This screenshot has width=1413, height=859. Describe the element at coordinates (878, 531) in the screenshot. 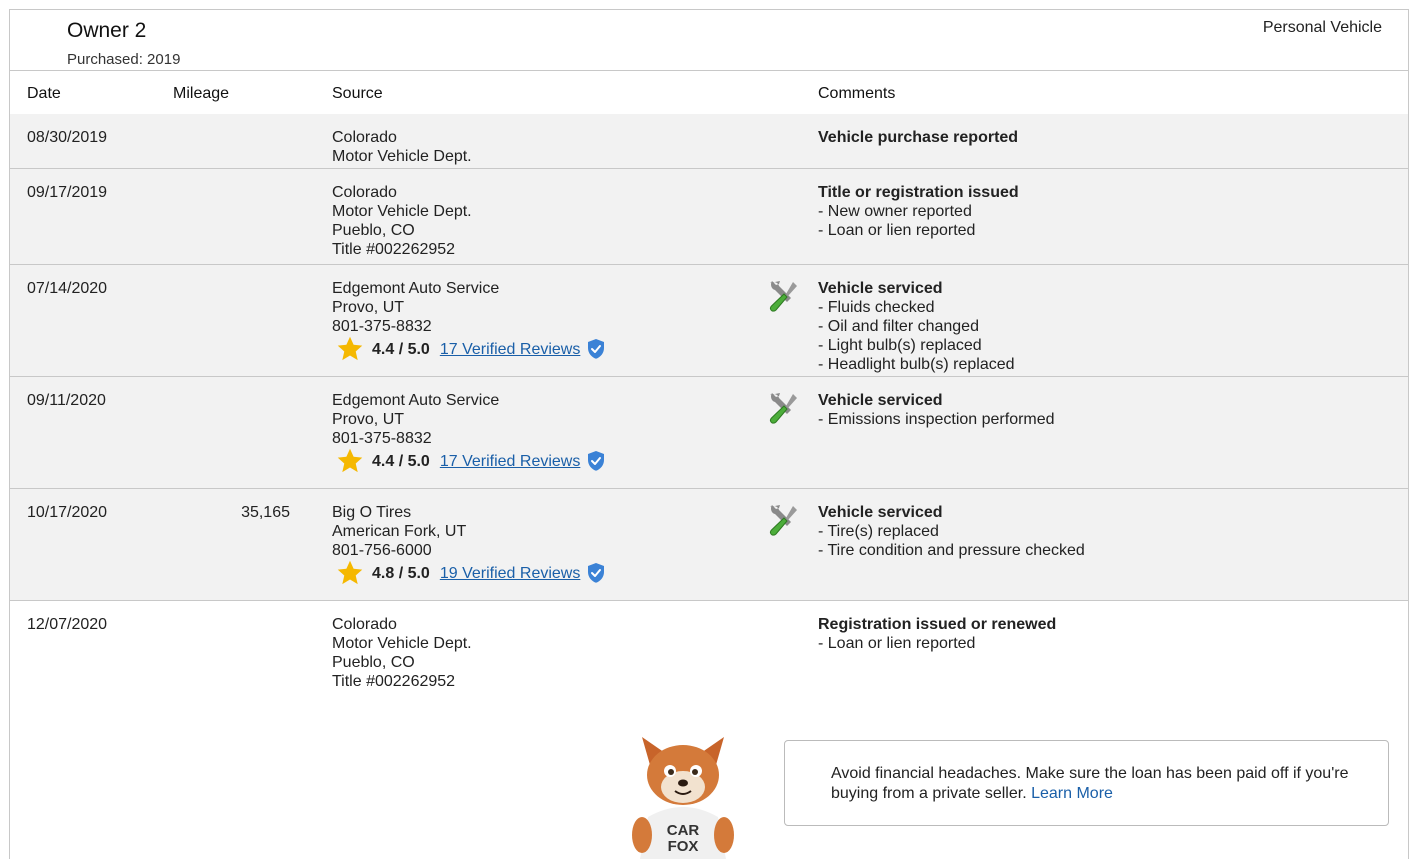

I see `comment-line: - Tire(s) replaced` at that location.